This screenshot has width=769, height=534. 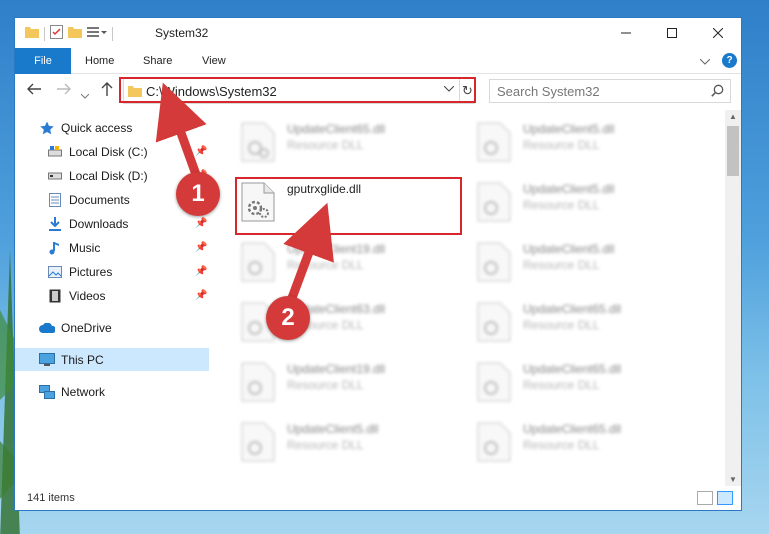 What do you see at coordinates (112, 127) in the screenshot?
I see `sidebar-item-quick-access: Quick access` at bounding box center [112, 127].